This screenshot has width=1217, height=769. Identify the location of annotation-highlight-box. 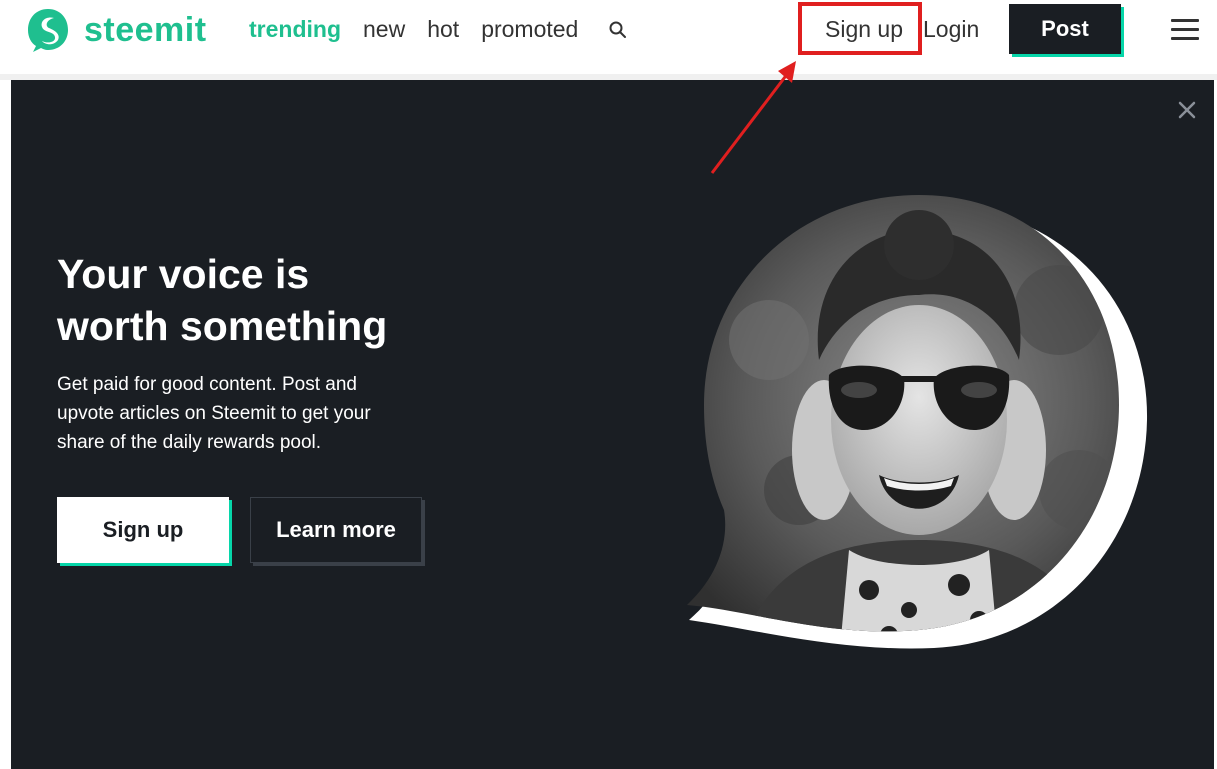
(860, 28).